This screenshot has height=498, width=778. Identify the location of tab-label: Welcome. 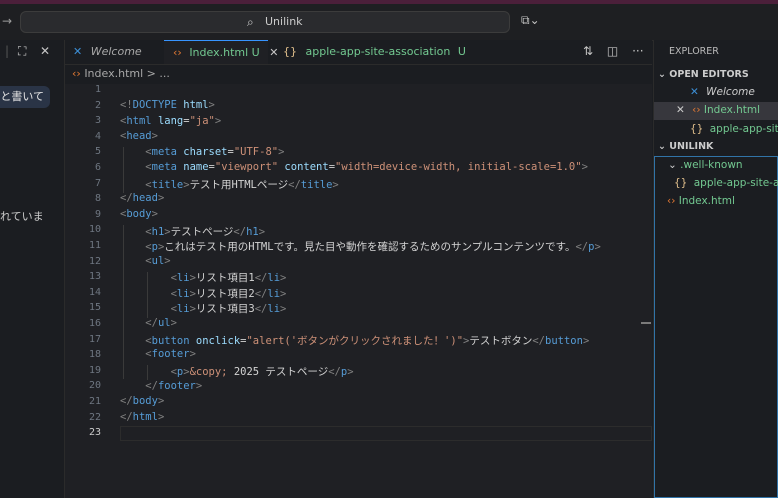
(116, 51).